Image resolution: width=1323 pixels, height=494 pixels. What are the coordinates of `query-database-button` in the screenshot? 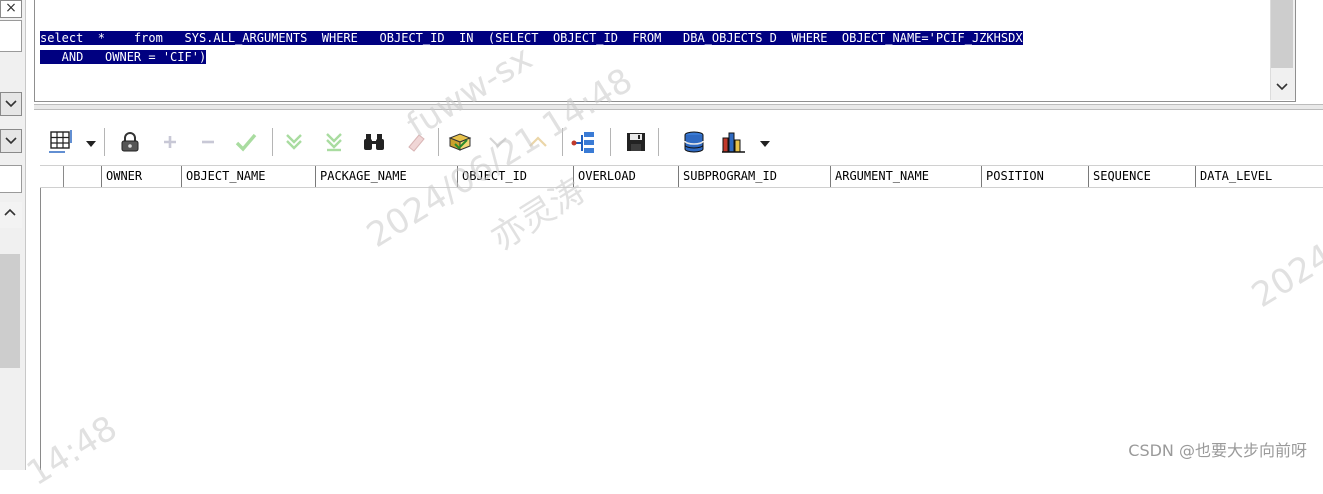 It's located at (694, 142).